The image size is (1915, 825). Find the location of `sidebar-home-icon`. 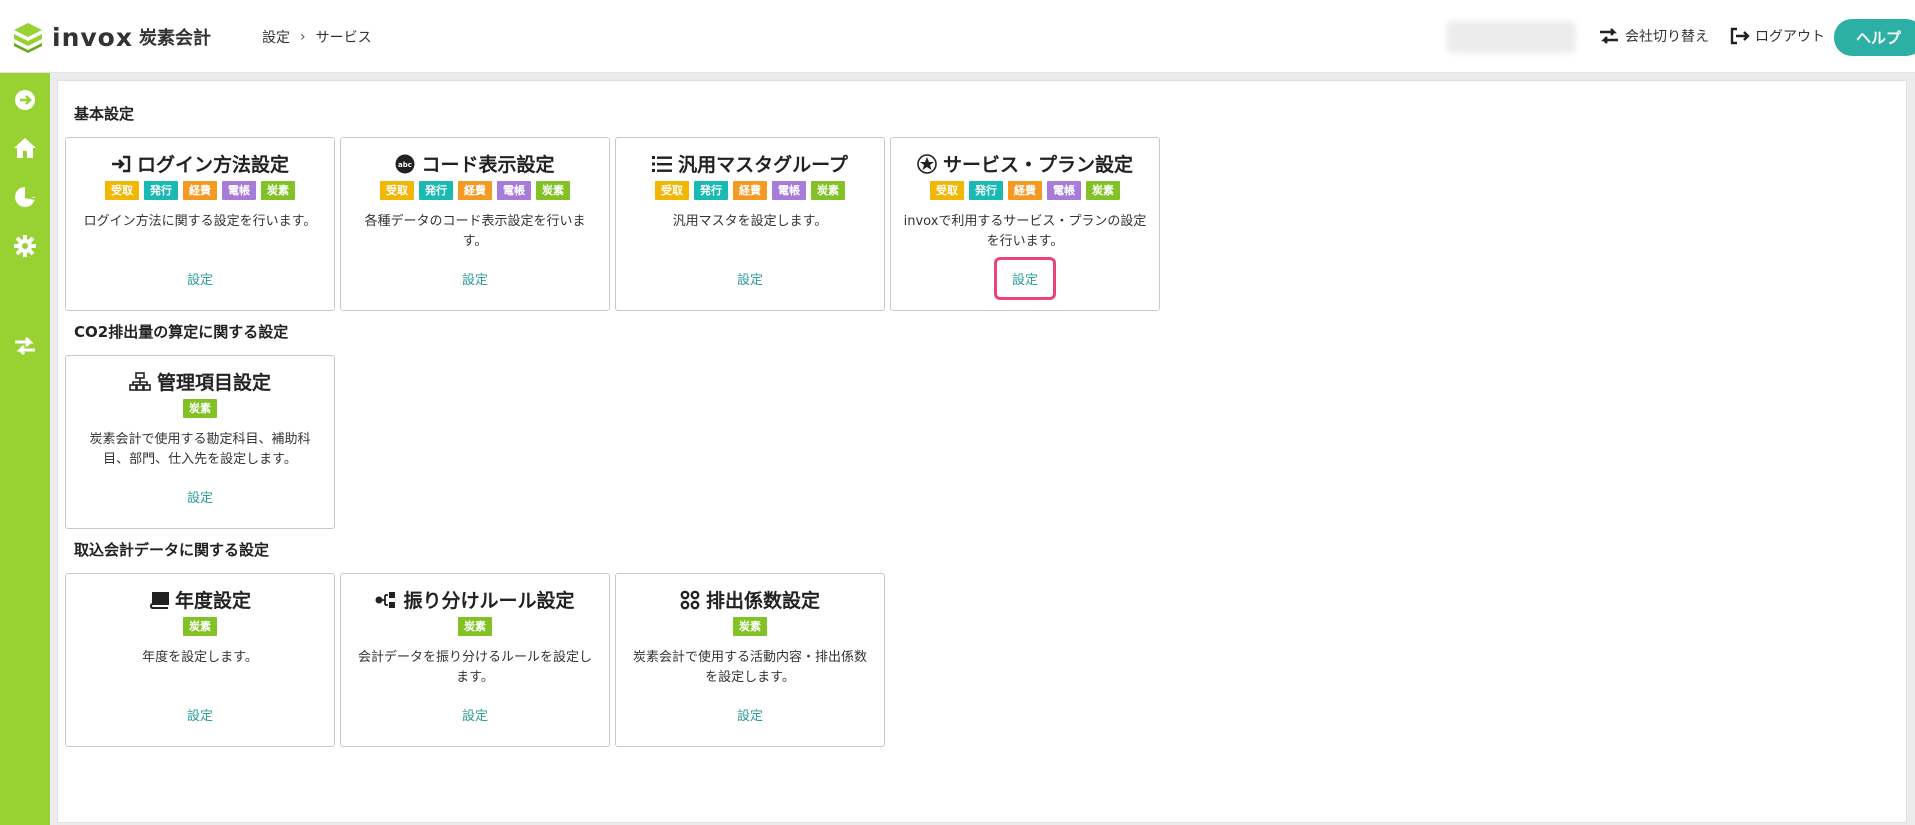

sidebar-home-icon is located at coordinates (25, 148).